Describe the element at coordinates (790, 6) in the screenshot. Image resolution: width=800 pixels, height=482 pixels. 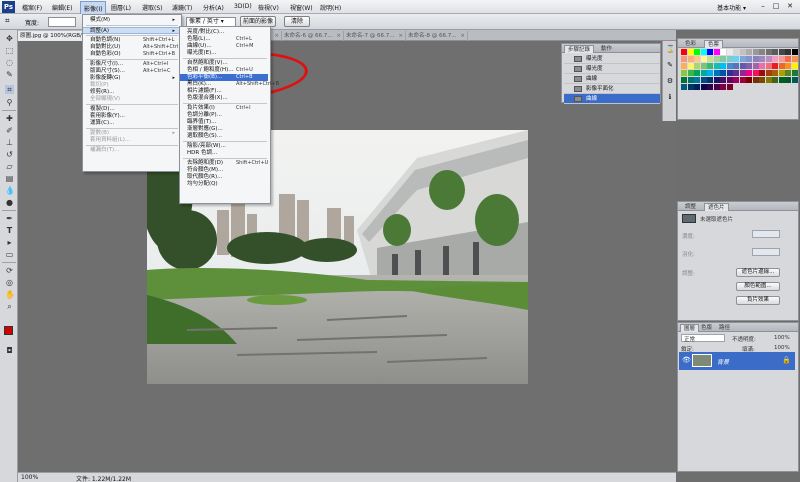
I see `close-button: ✕` at that location.